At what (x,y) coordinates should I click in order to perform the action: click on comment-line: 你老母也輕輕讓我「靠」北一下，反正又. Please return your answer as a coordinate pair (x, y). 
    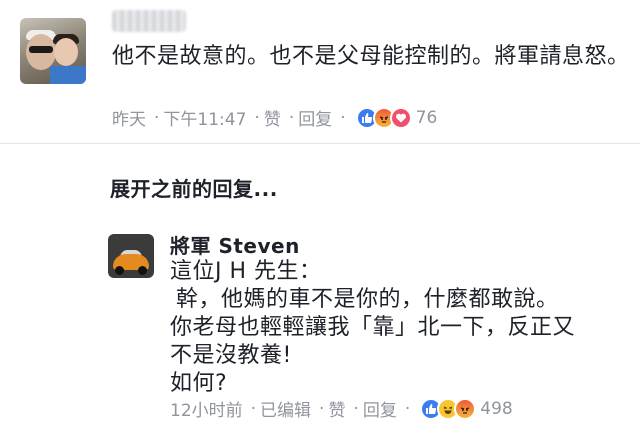
    Looking at the image, I should click on (373, 327).